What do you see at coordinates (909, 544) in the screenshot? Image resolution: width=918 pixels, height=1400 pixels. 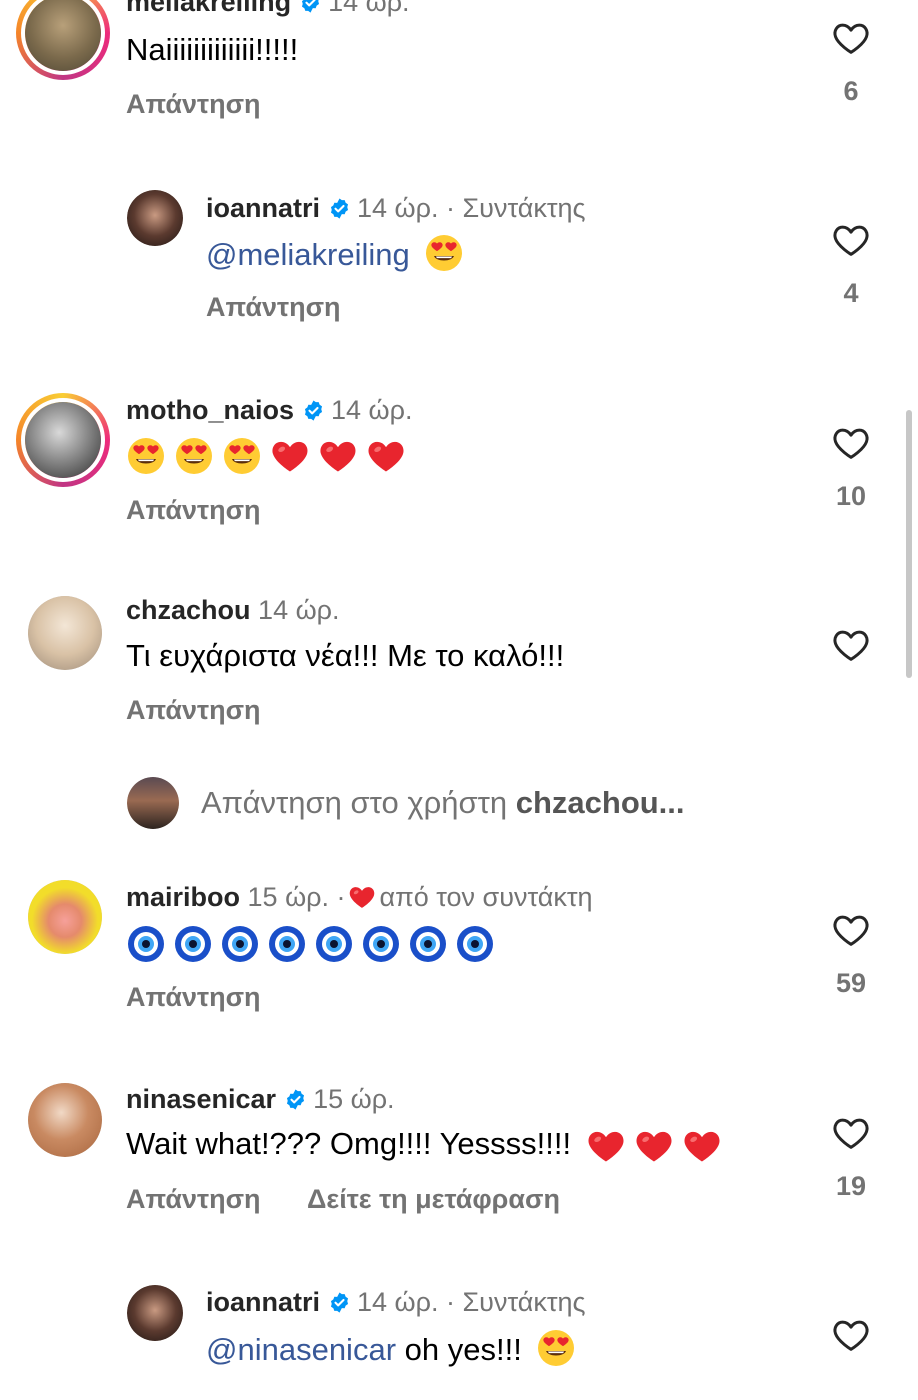 I see `scrollbar` at bounding box center [909, 544].